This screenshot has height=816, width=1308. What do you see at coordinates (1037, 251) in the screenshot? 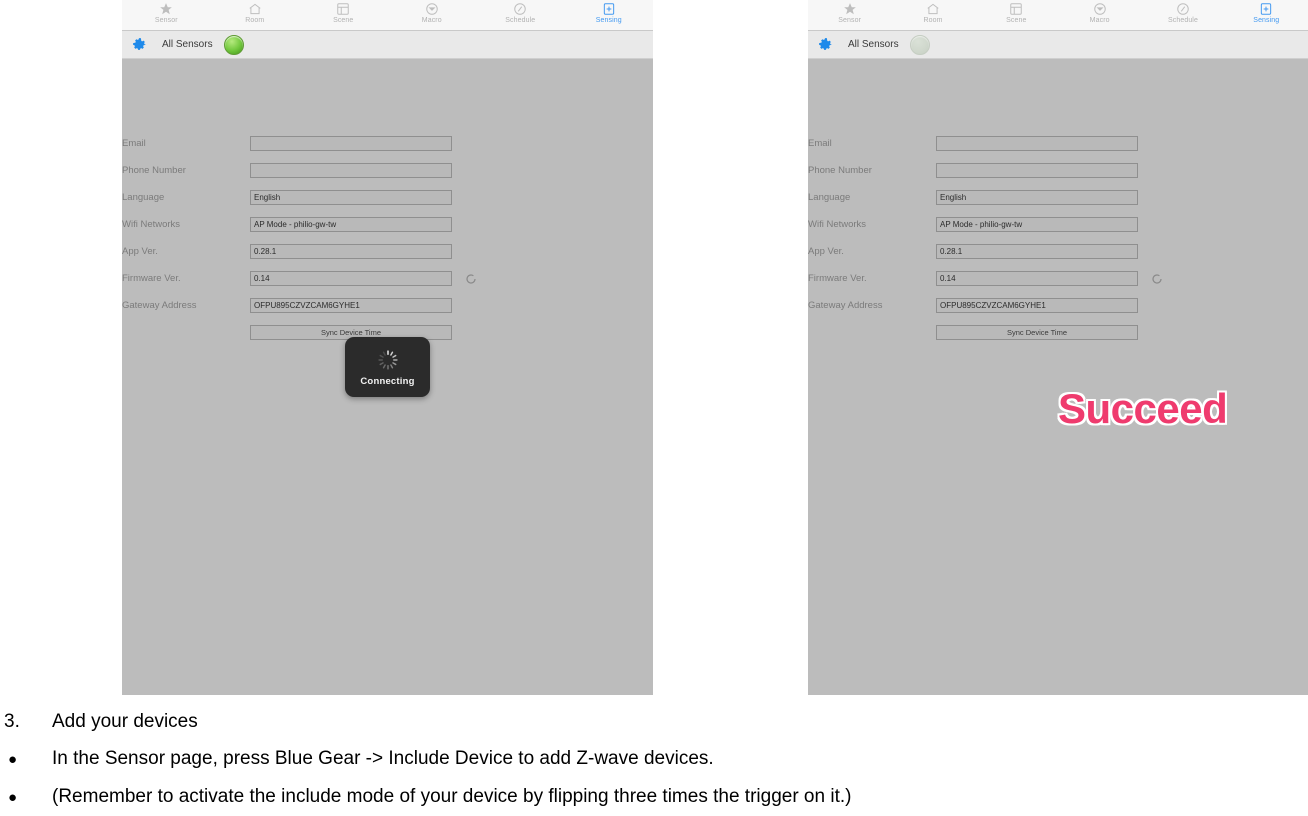
I see `field-app-version-right: 0.28.1` at bounding box center [1037, 251].